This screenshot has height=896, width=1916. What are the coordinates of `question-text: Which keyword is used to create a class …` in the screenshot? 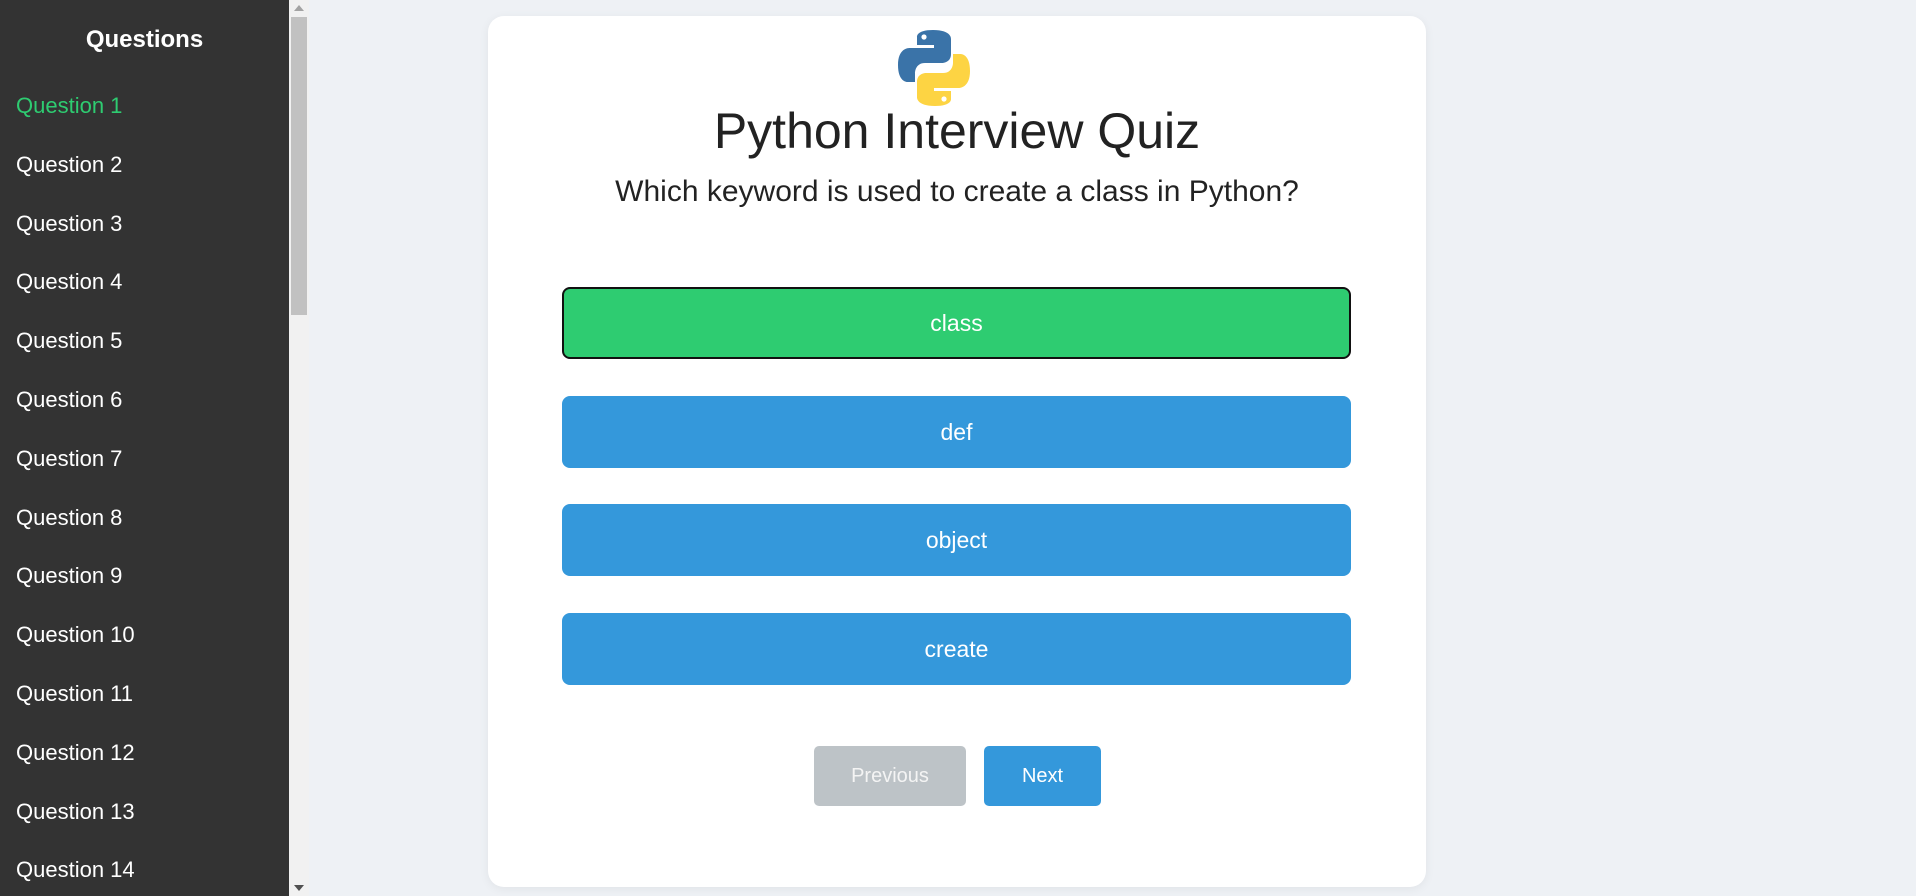 It's located at (957, 191).